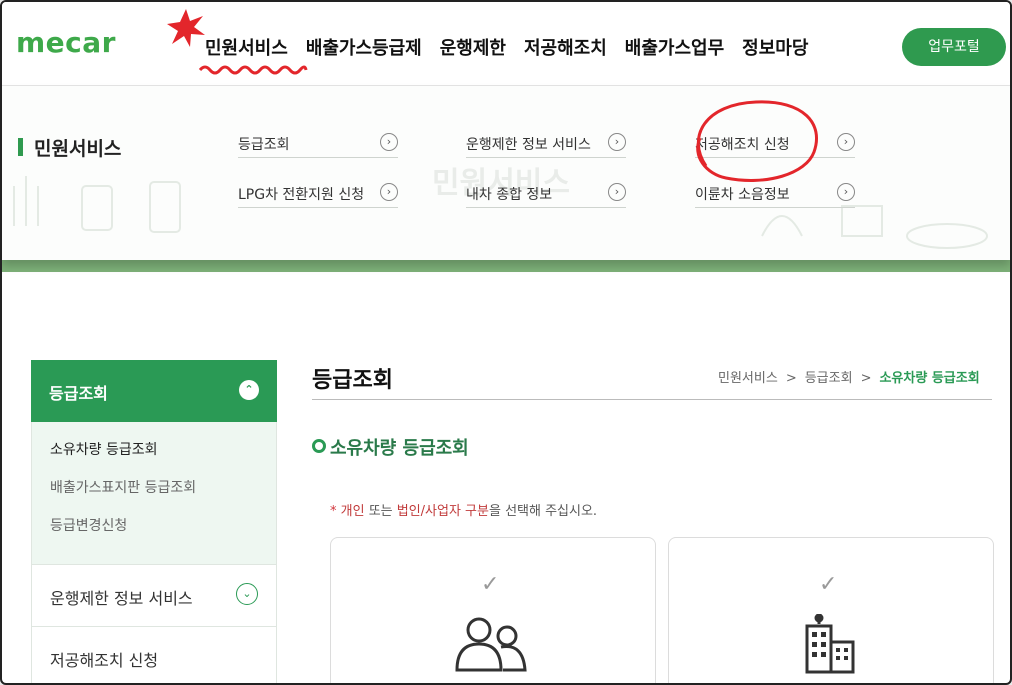 The image size is (1012, 685). I want to click on nav-item-info: 정보마당, so click(775, 47).